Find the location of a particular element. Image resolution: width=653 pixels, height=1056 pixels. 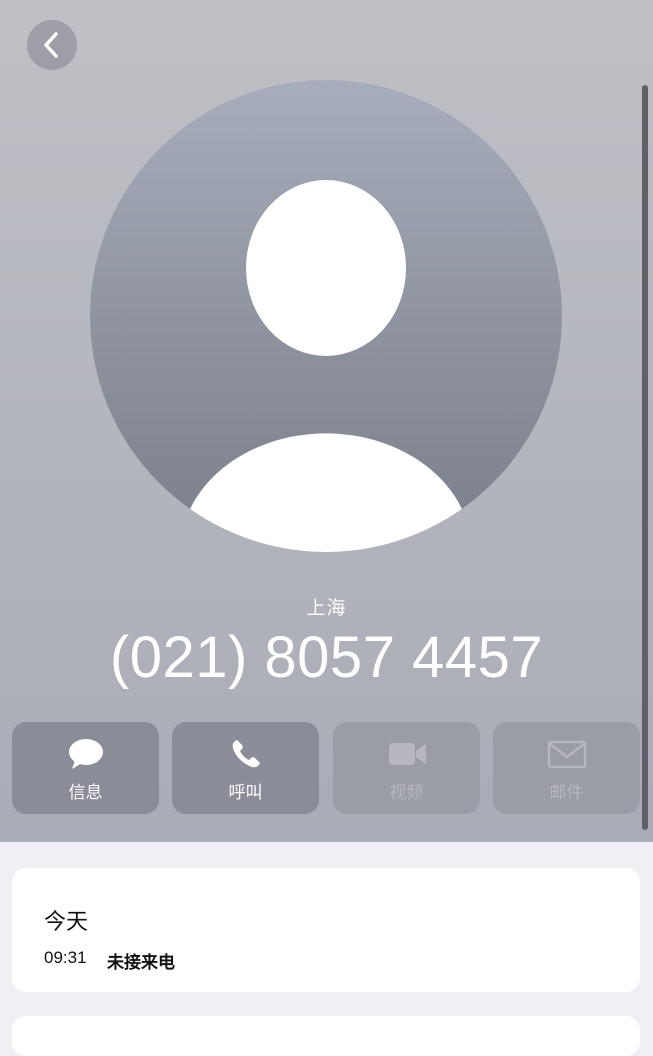

avatar-head is located at coordinates (326, 268).